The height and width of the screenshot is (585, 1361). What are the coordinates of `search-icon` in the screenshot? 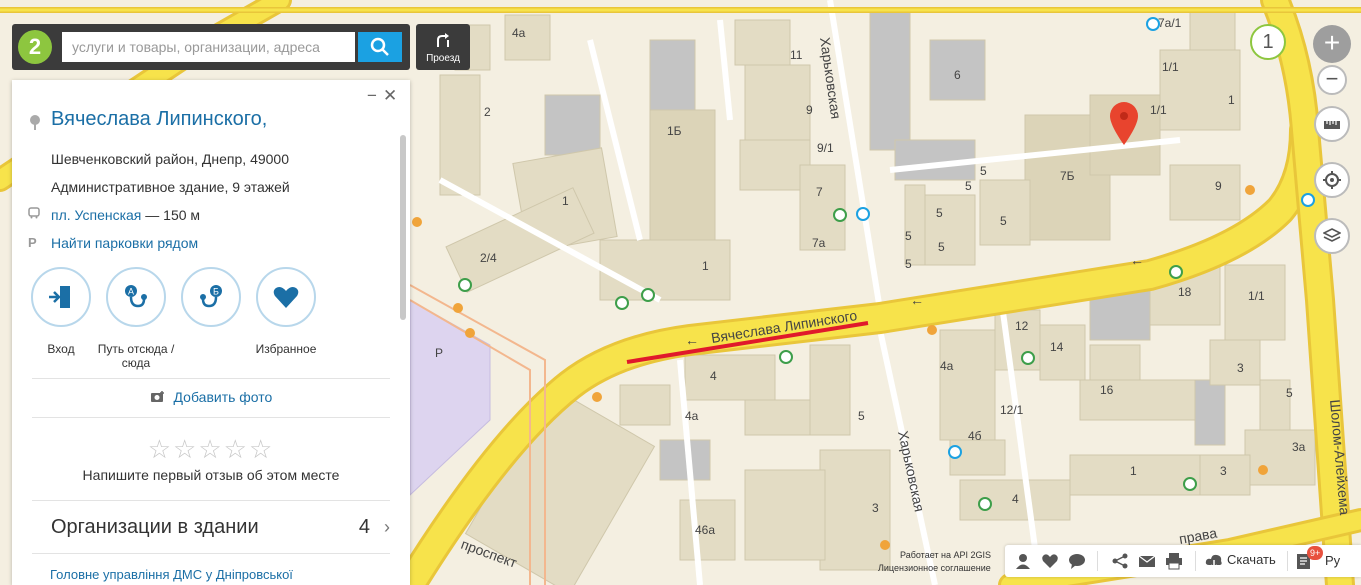 It's located at (379, 46).